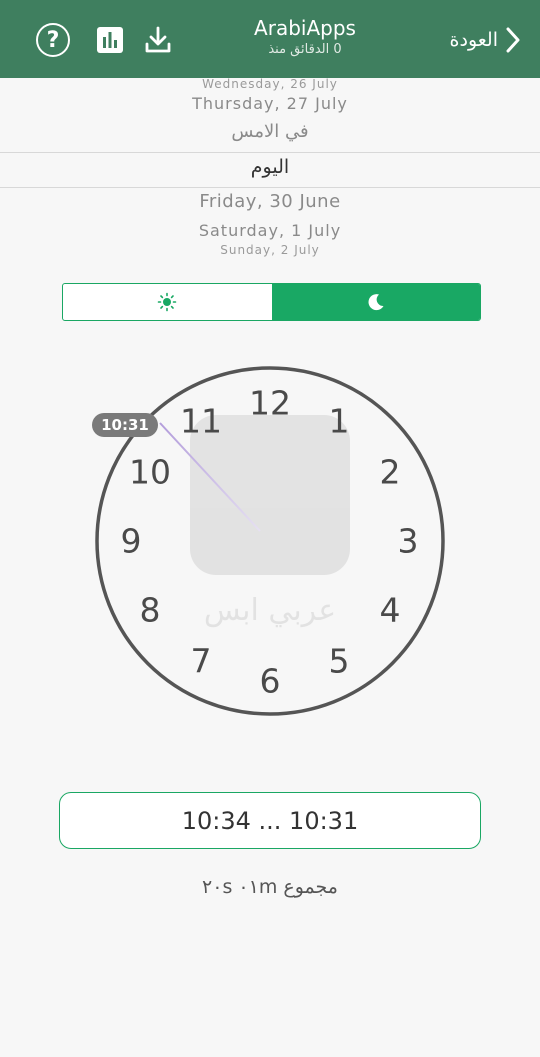 The width and height of the screenshot is (540, 1057). I want to click on day-night-toggle, so click(271, 302).